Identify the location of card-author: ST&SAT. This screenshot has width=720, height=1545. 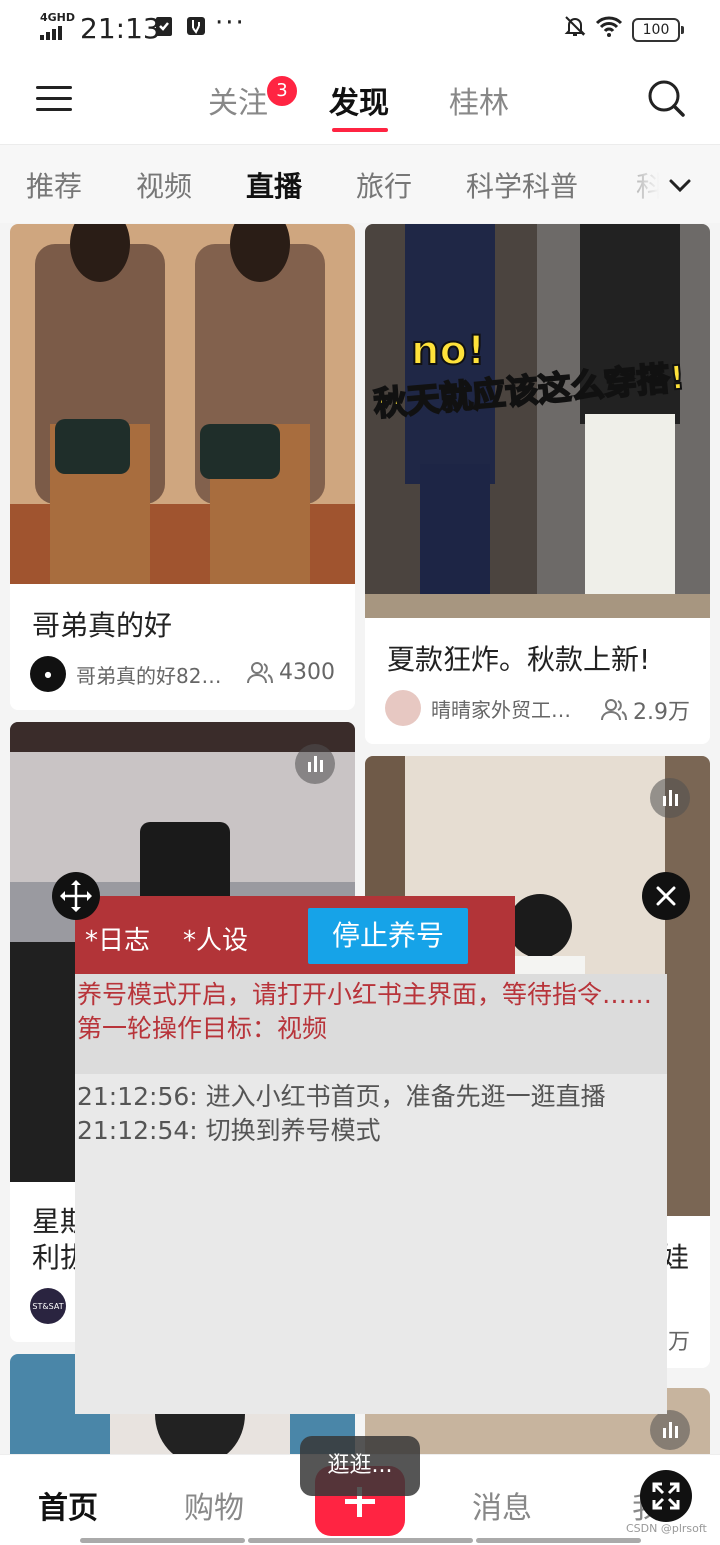
(48, 1306).